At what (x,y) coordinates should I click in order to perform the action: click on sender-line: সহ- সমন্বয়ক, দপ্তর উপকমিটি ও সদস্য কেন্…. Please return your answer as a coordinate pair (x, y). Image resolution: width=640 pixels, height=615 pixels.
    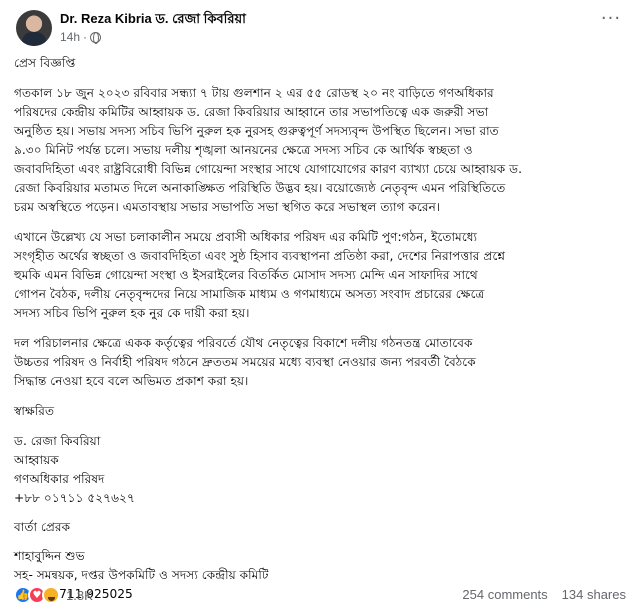
    Looking at the image, I should click on (141, 575).